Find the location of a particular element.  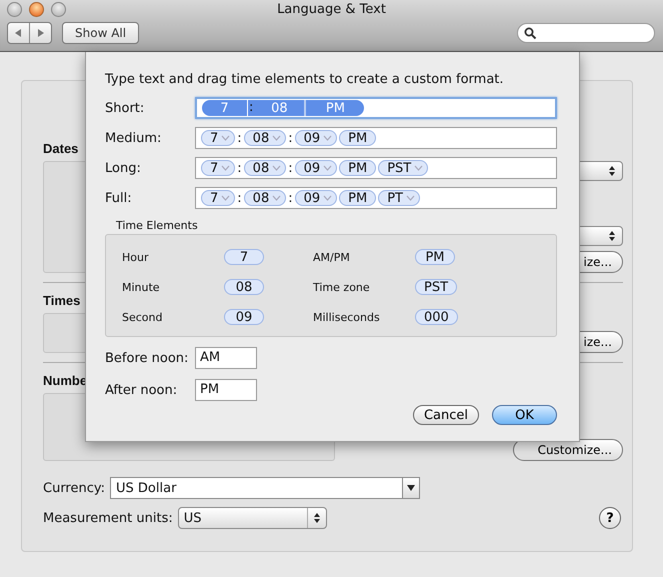

section-title: Numbe is located at coordinates (65, 380).